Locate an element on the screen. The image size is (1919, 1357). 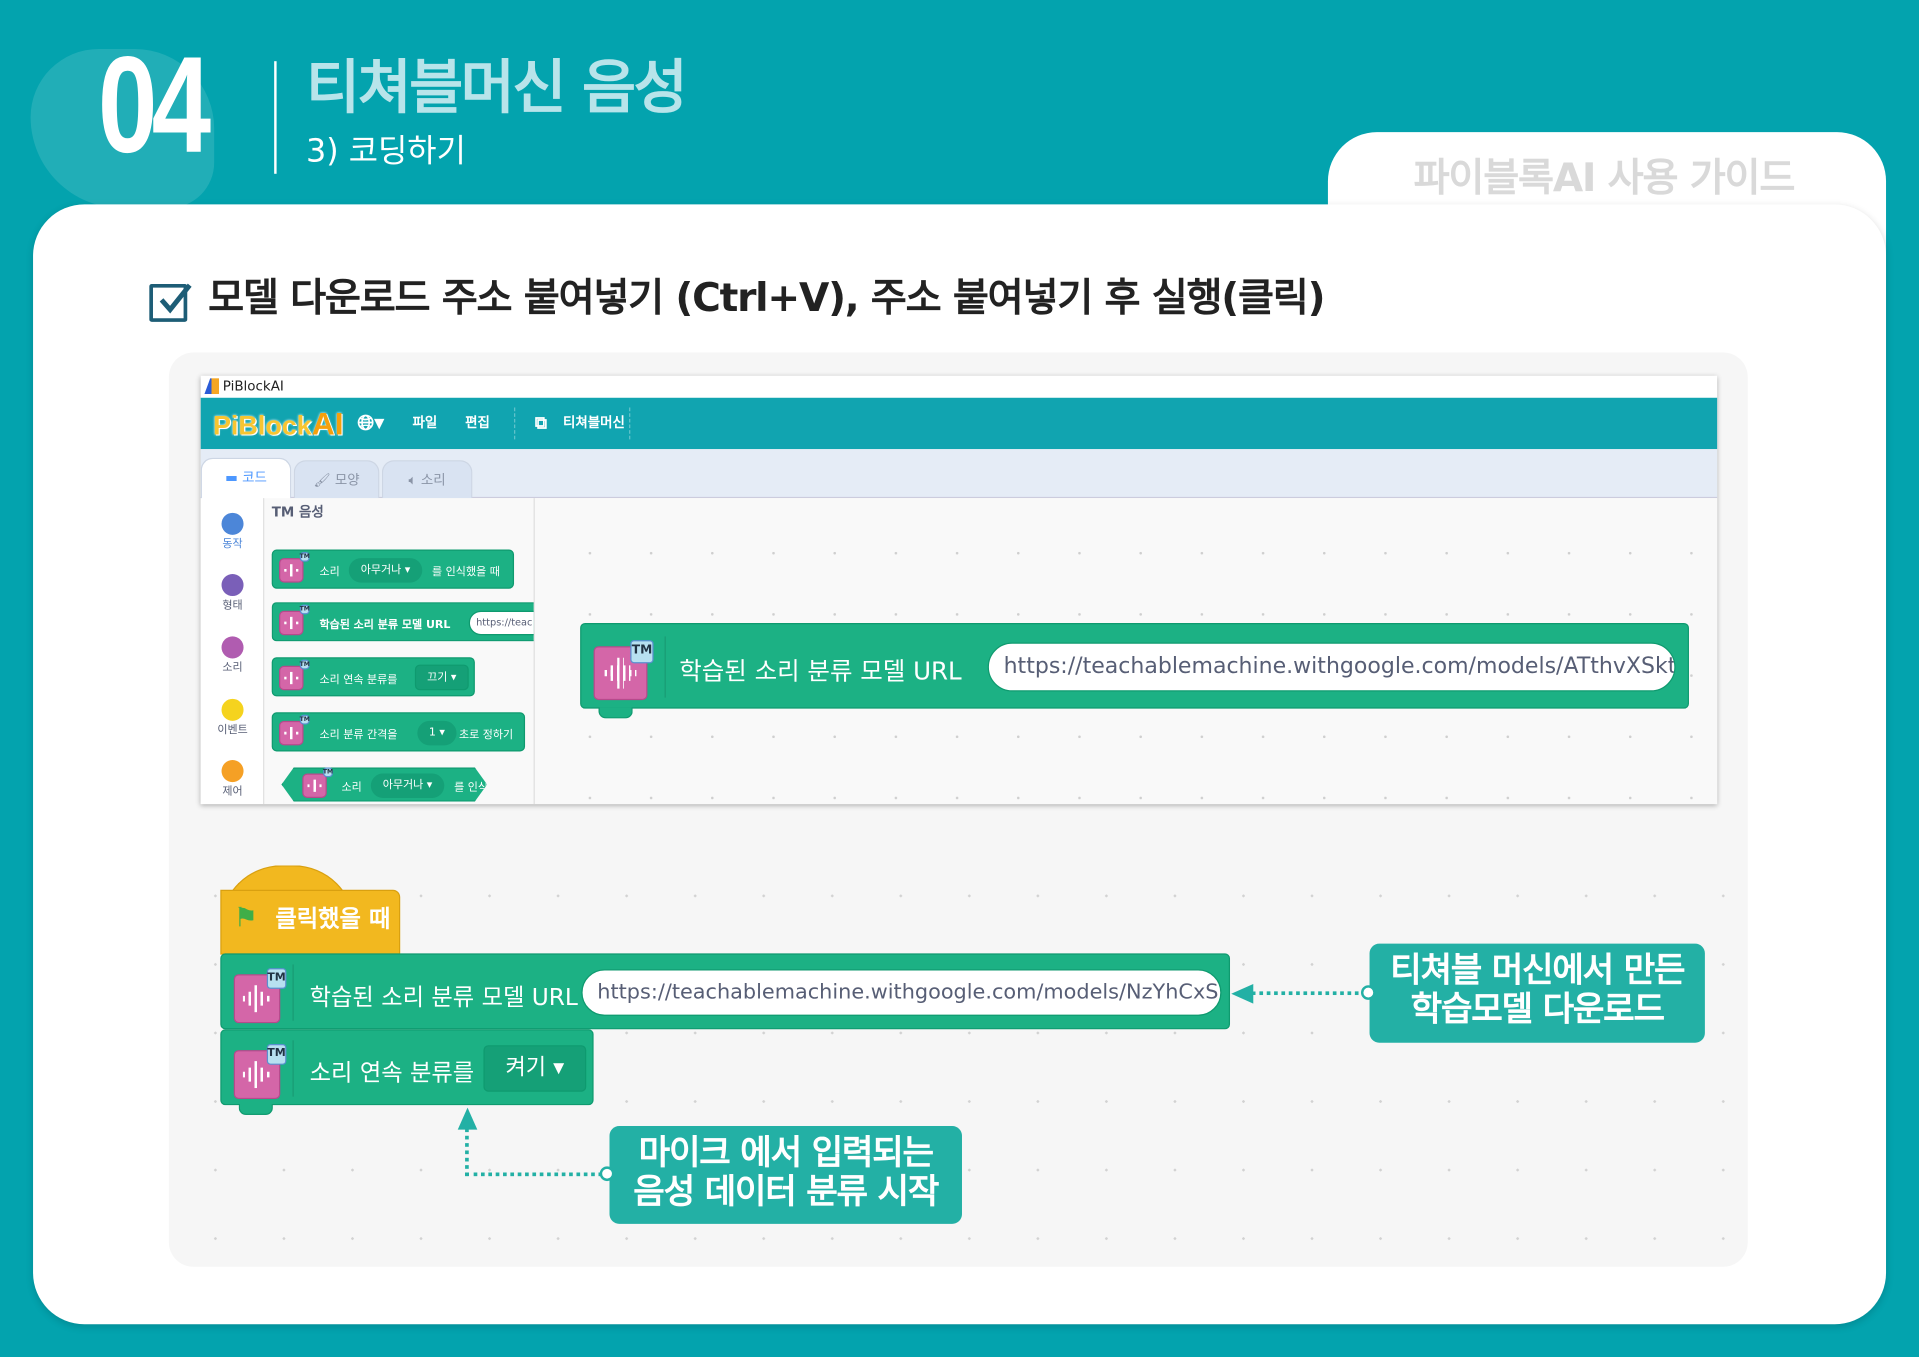
category-looks: 형태 is located at coordinates (233, 593).